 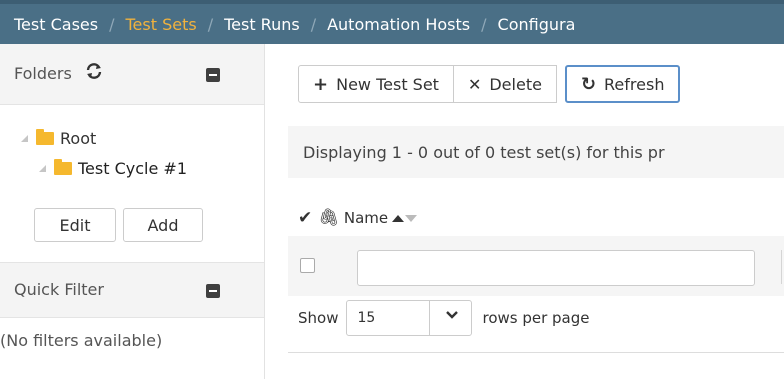 I want to click on sort-ascending-icon, so click(x=398, y=218).